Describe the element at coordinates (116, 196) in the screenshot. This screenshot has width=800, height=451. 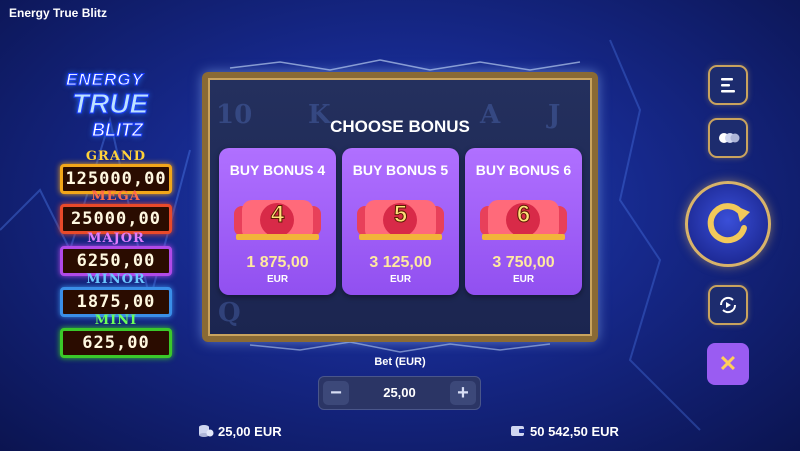
I see `jackpot-label: MEGA` at that location.